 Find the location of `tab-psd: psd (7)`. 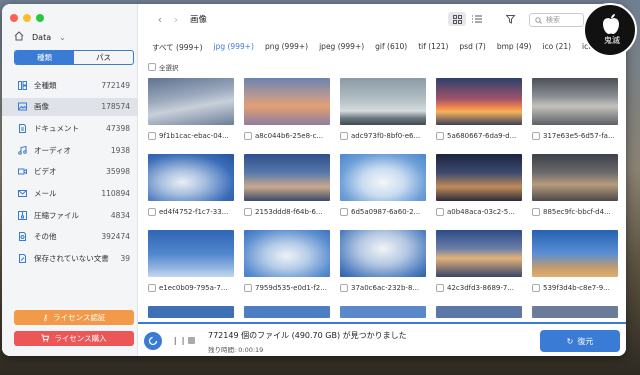

tab-psd: psd (7) is located at coordinates (472, 47).